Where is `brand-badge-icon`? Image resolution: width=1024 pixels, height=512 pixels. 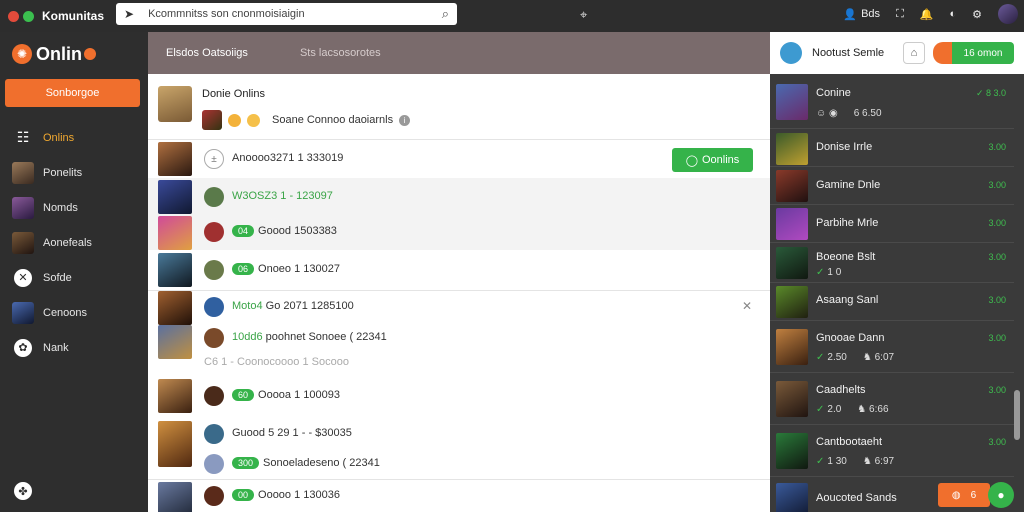
brand-badge-icon is located at coordinates (90, 54).